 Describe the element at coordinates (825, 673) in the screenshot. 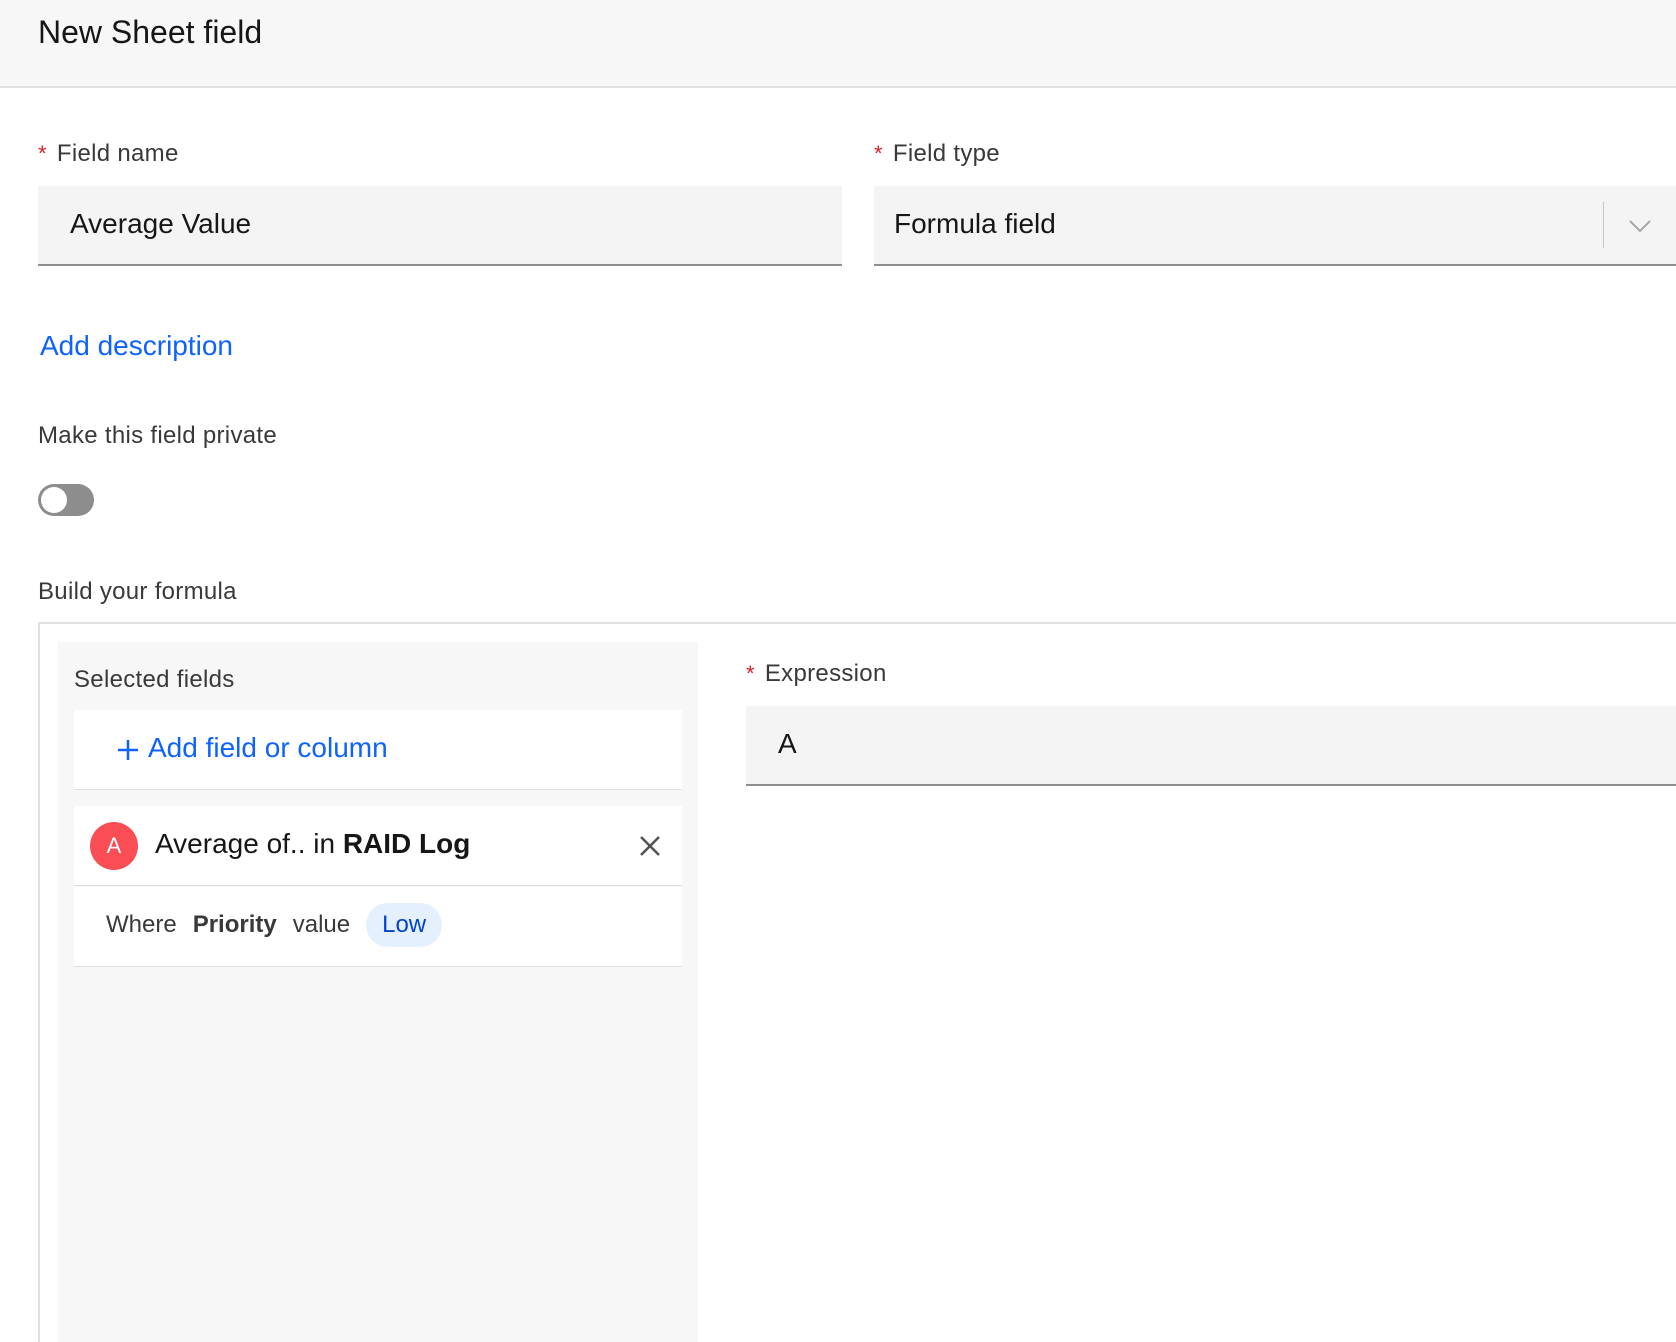

I see `expression-label-text: Expression` at that location.